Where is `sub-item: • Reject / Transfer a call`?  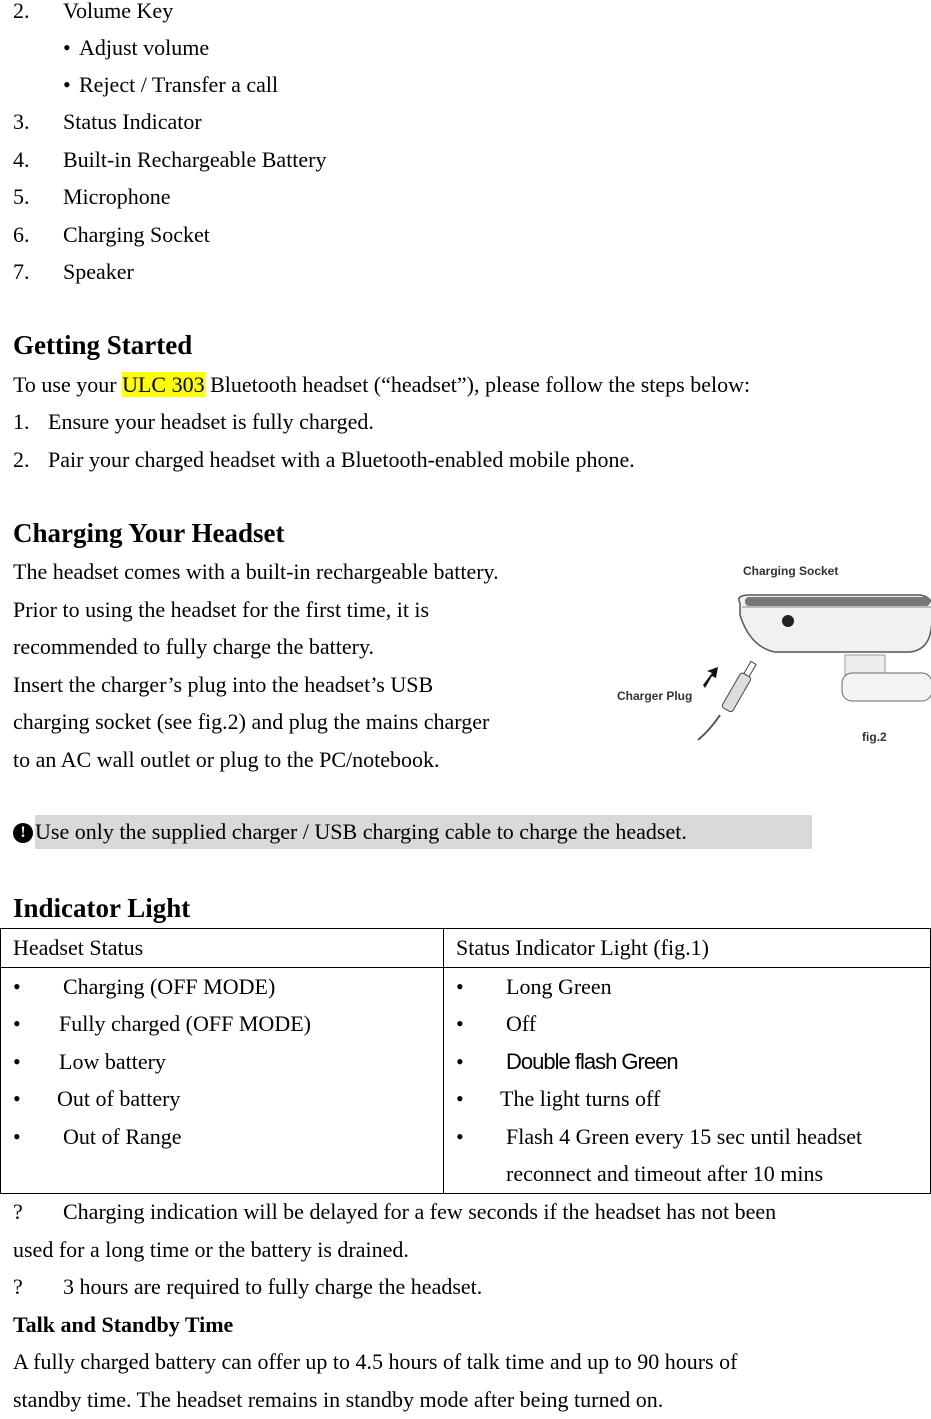
sub-item: • Reject / Transfer a call is located at coordinates (171, 84).